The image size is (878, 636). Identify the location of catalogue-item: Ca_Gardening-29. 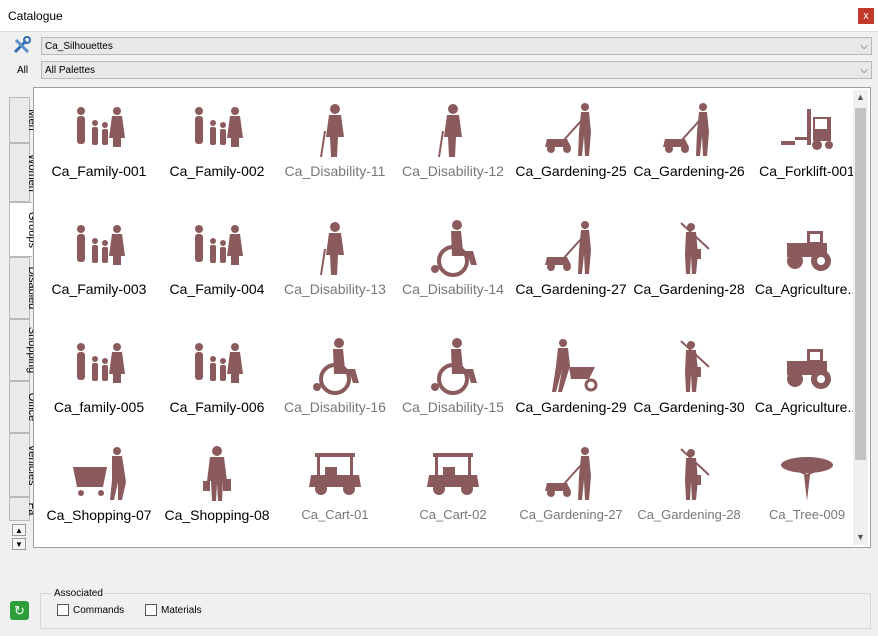
(571, 384).